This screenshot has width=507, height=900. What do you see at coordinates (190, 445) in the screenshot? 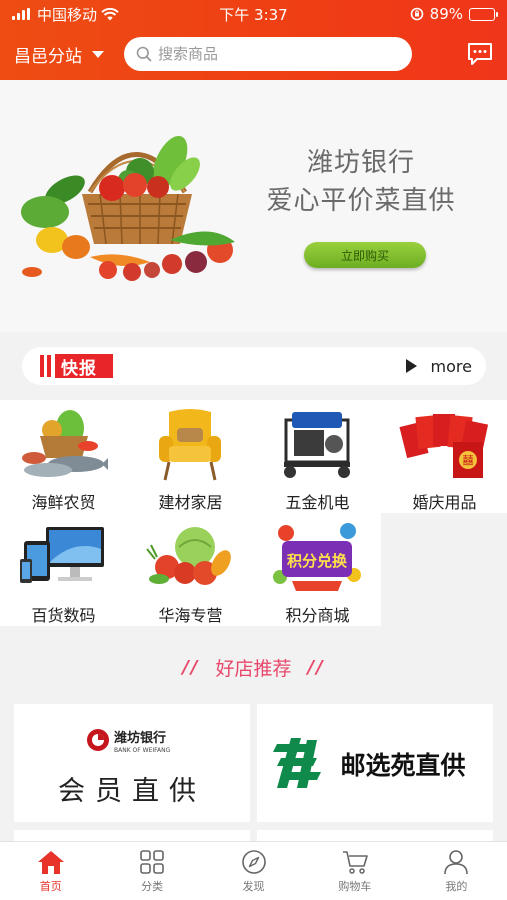
I see `armchair-icon` at bounding box center [190, 445].